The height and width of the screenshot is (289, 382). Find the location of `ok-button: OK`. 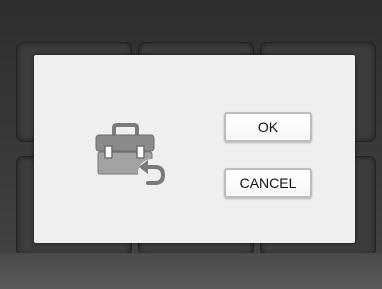

ok-button: OK is located at coordinates (268, 127).